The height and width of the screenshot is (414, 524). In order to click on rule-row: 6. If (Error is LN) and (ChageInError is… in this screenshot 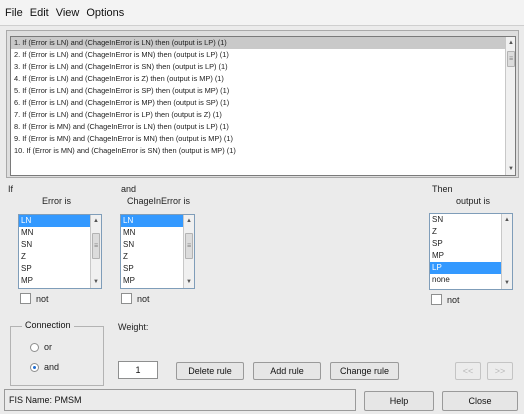, I will do `click(263, 103)`.